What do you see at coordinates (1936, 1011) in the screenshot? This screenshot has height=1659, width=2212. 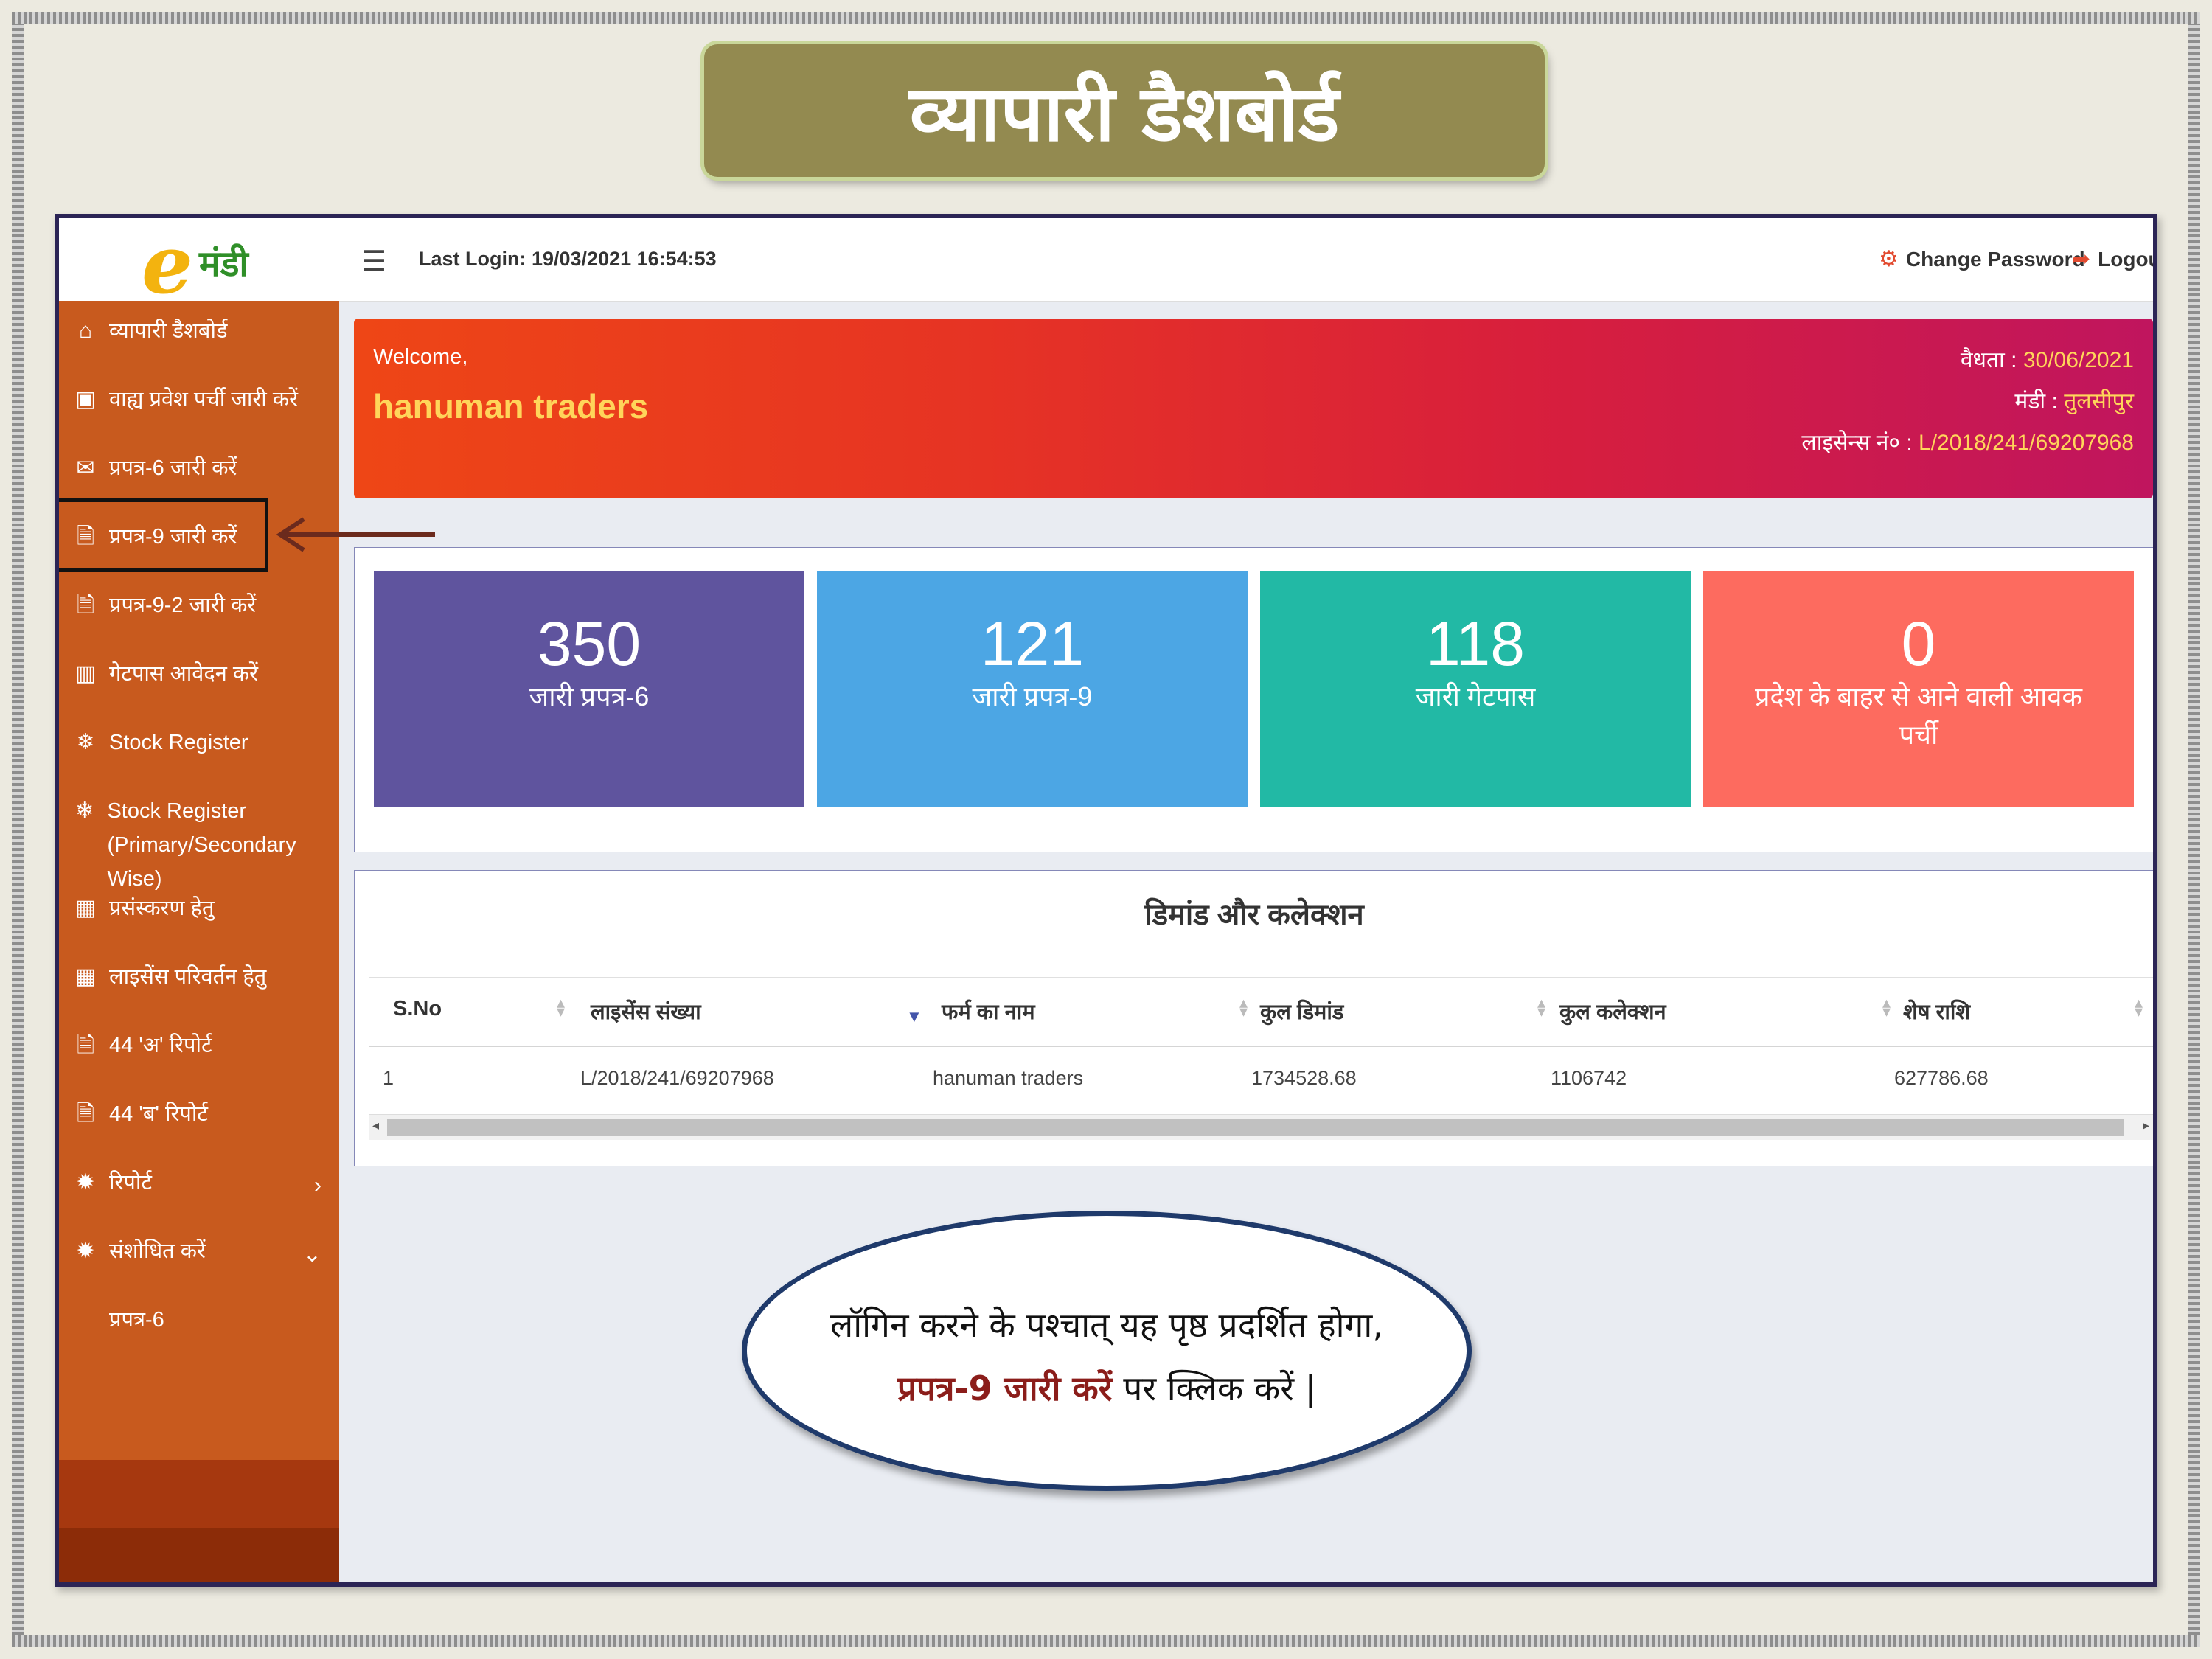 I see `column-header-balance: शेष राशि` at bounding box center [1936, 1011].